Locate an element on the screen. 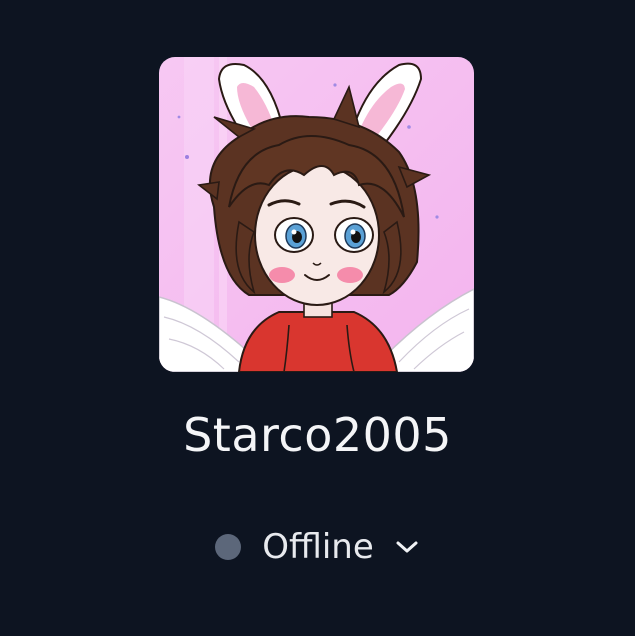  status-label: Offline is located at coordinates (318, 547).